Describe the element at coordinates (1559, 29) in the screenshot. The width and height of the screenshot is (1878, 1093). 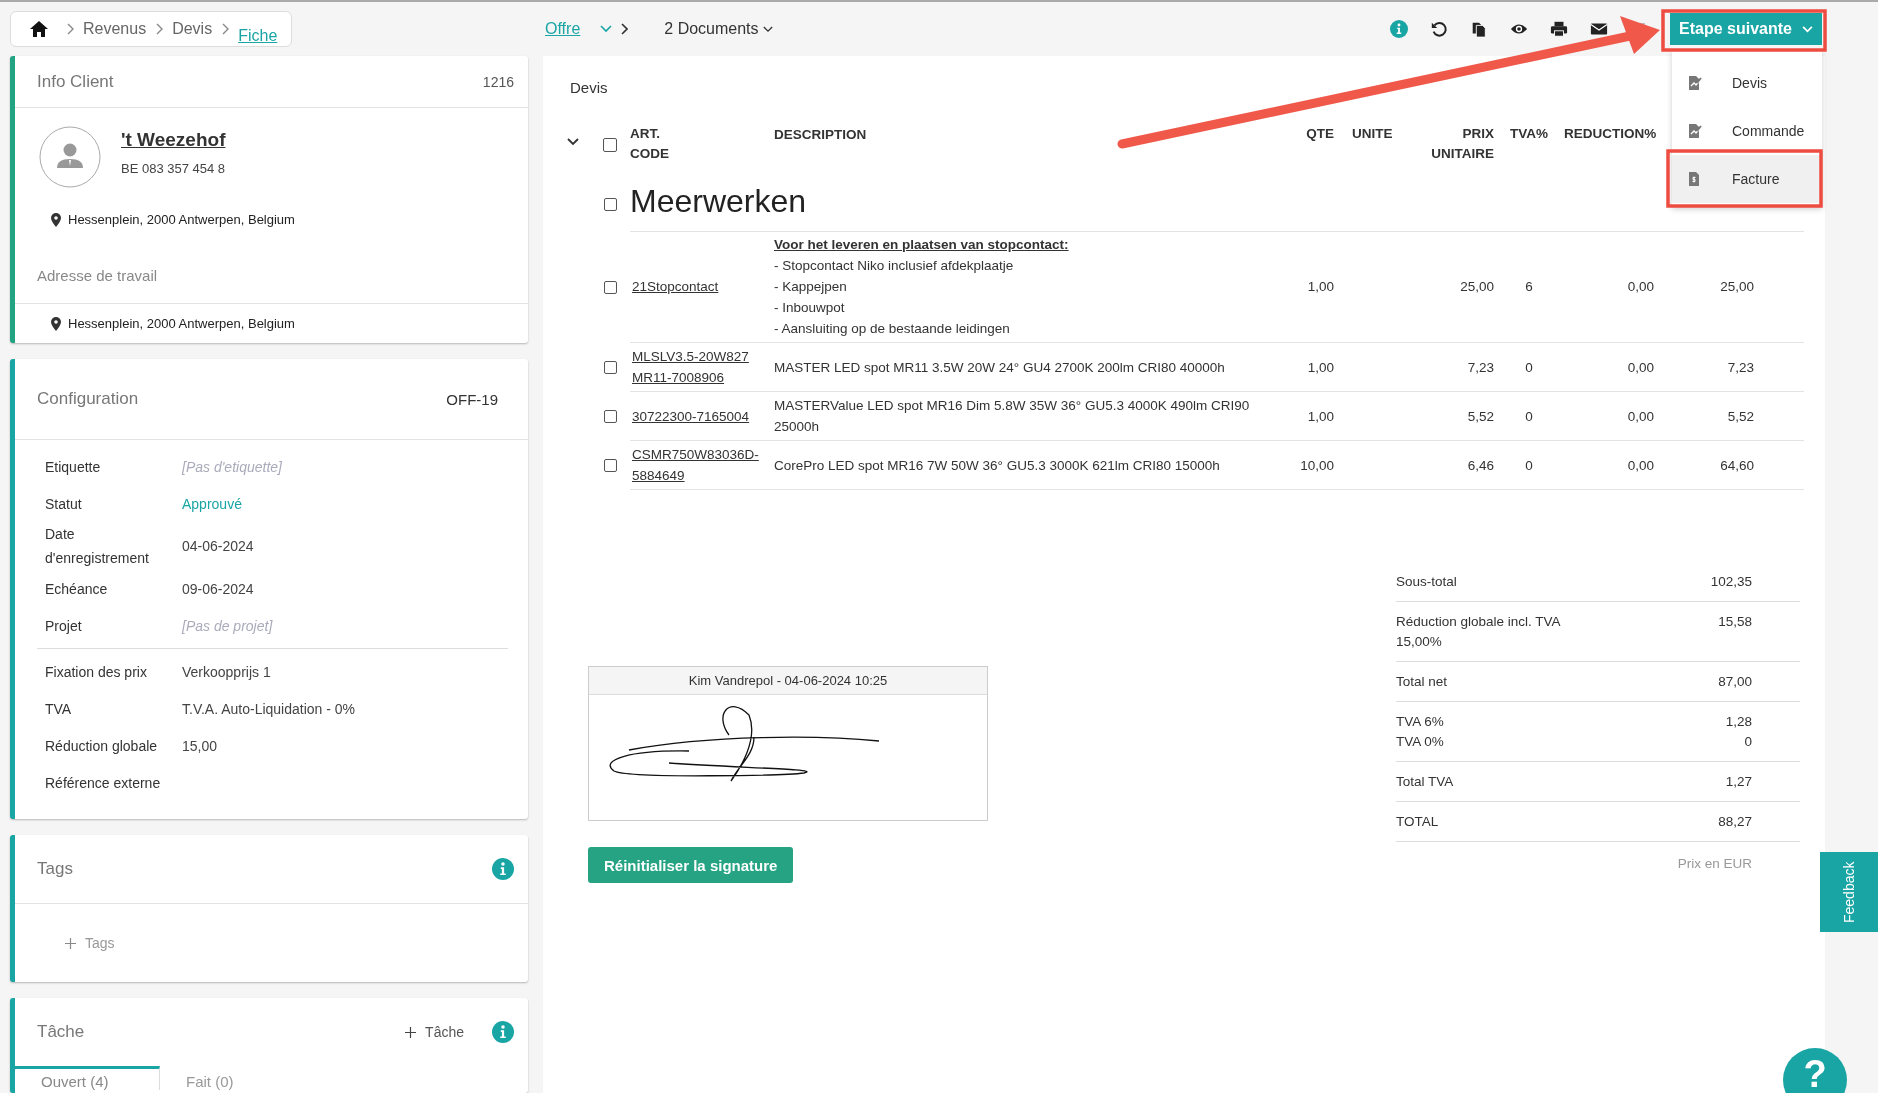
I see `print-icon` at that location.